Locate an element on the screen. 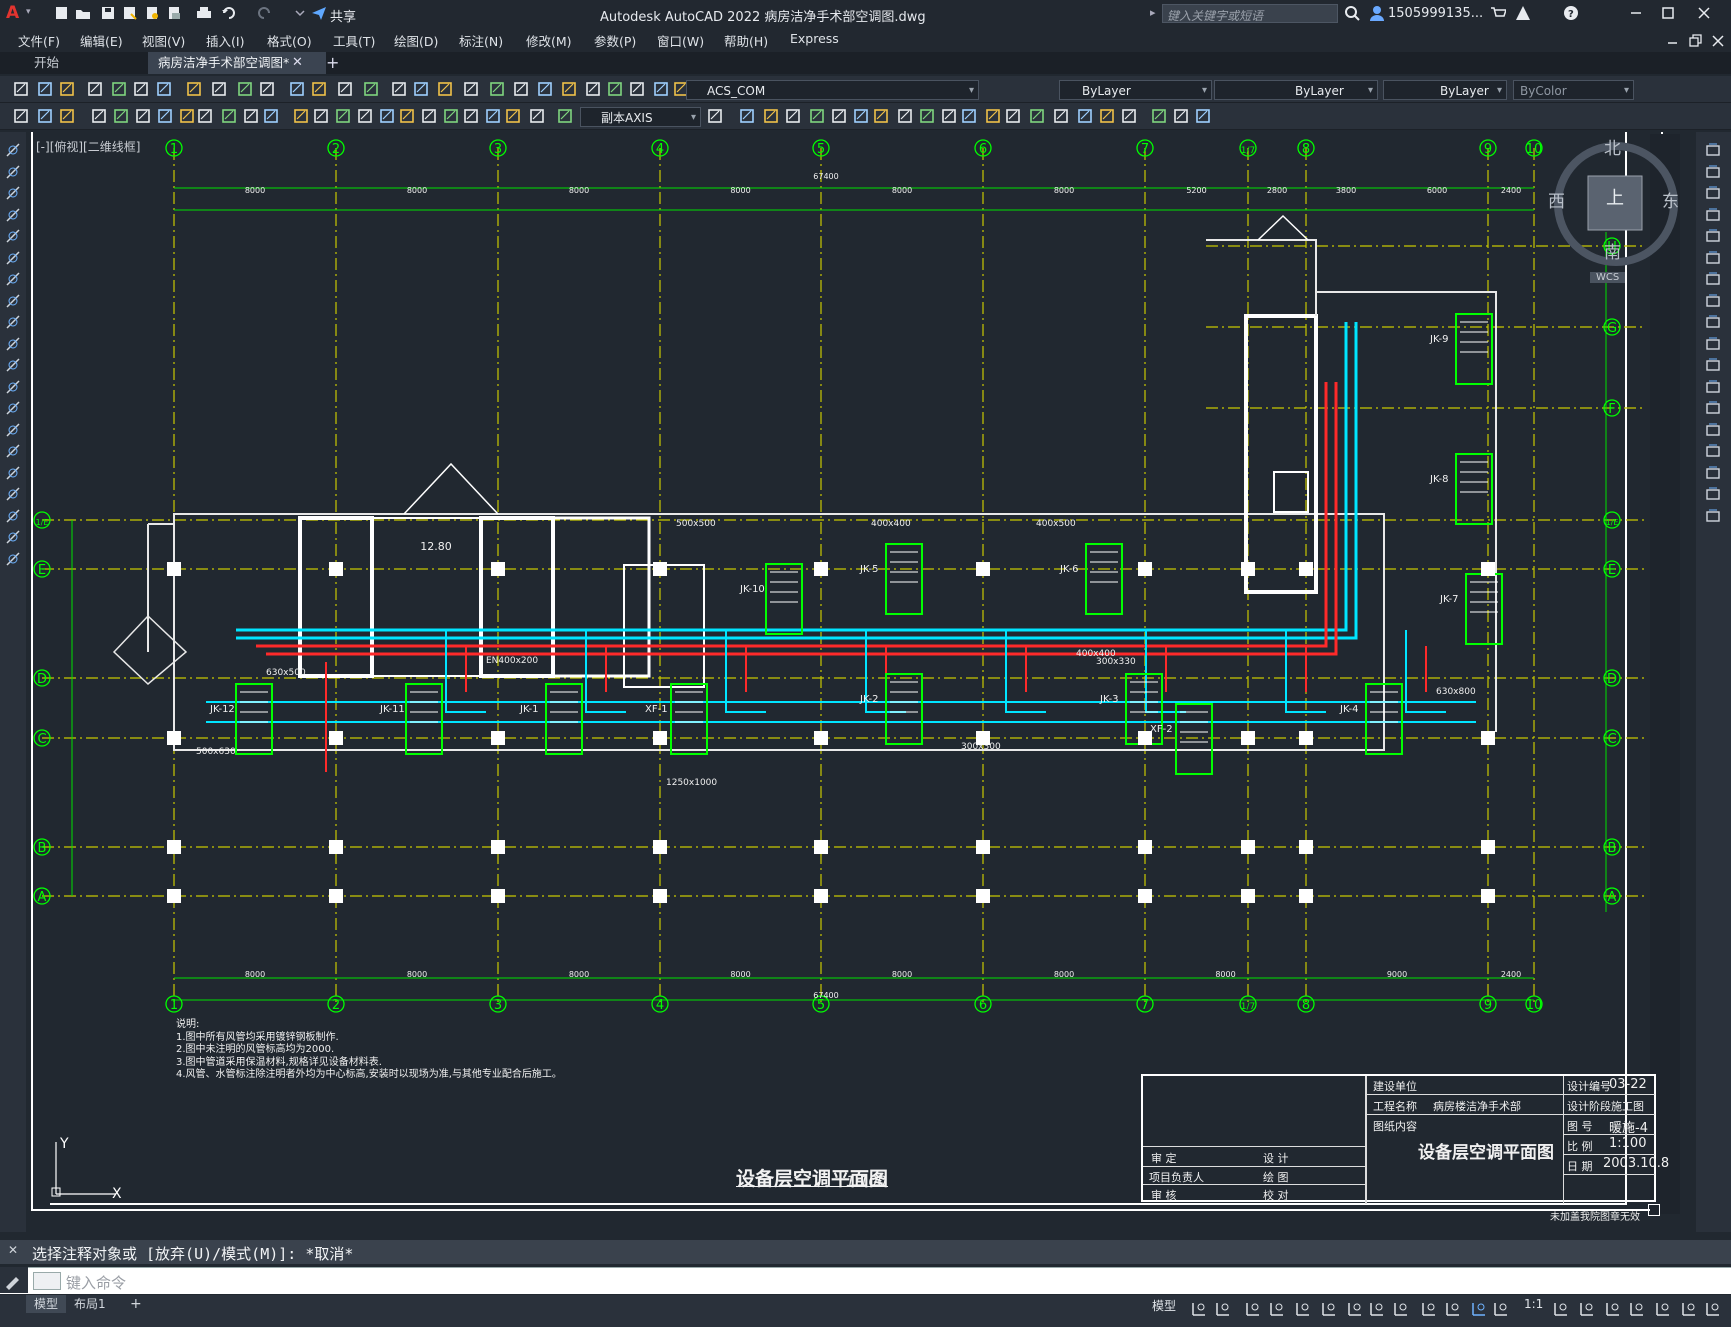 The height and width of the screenshot is (1327, 1731). app-menu-arrow-icon: ▾ is located at coordinates (28, 12).